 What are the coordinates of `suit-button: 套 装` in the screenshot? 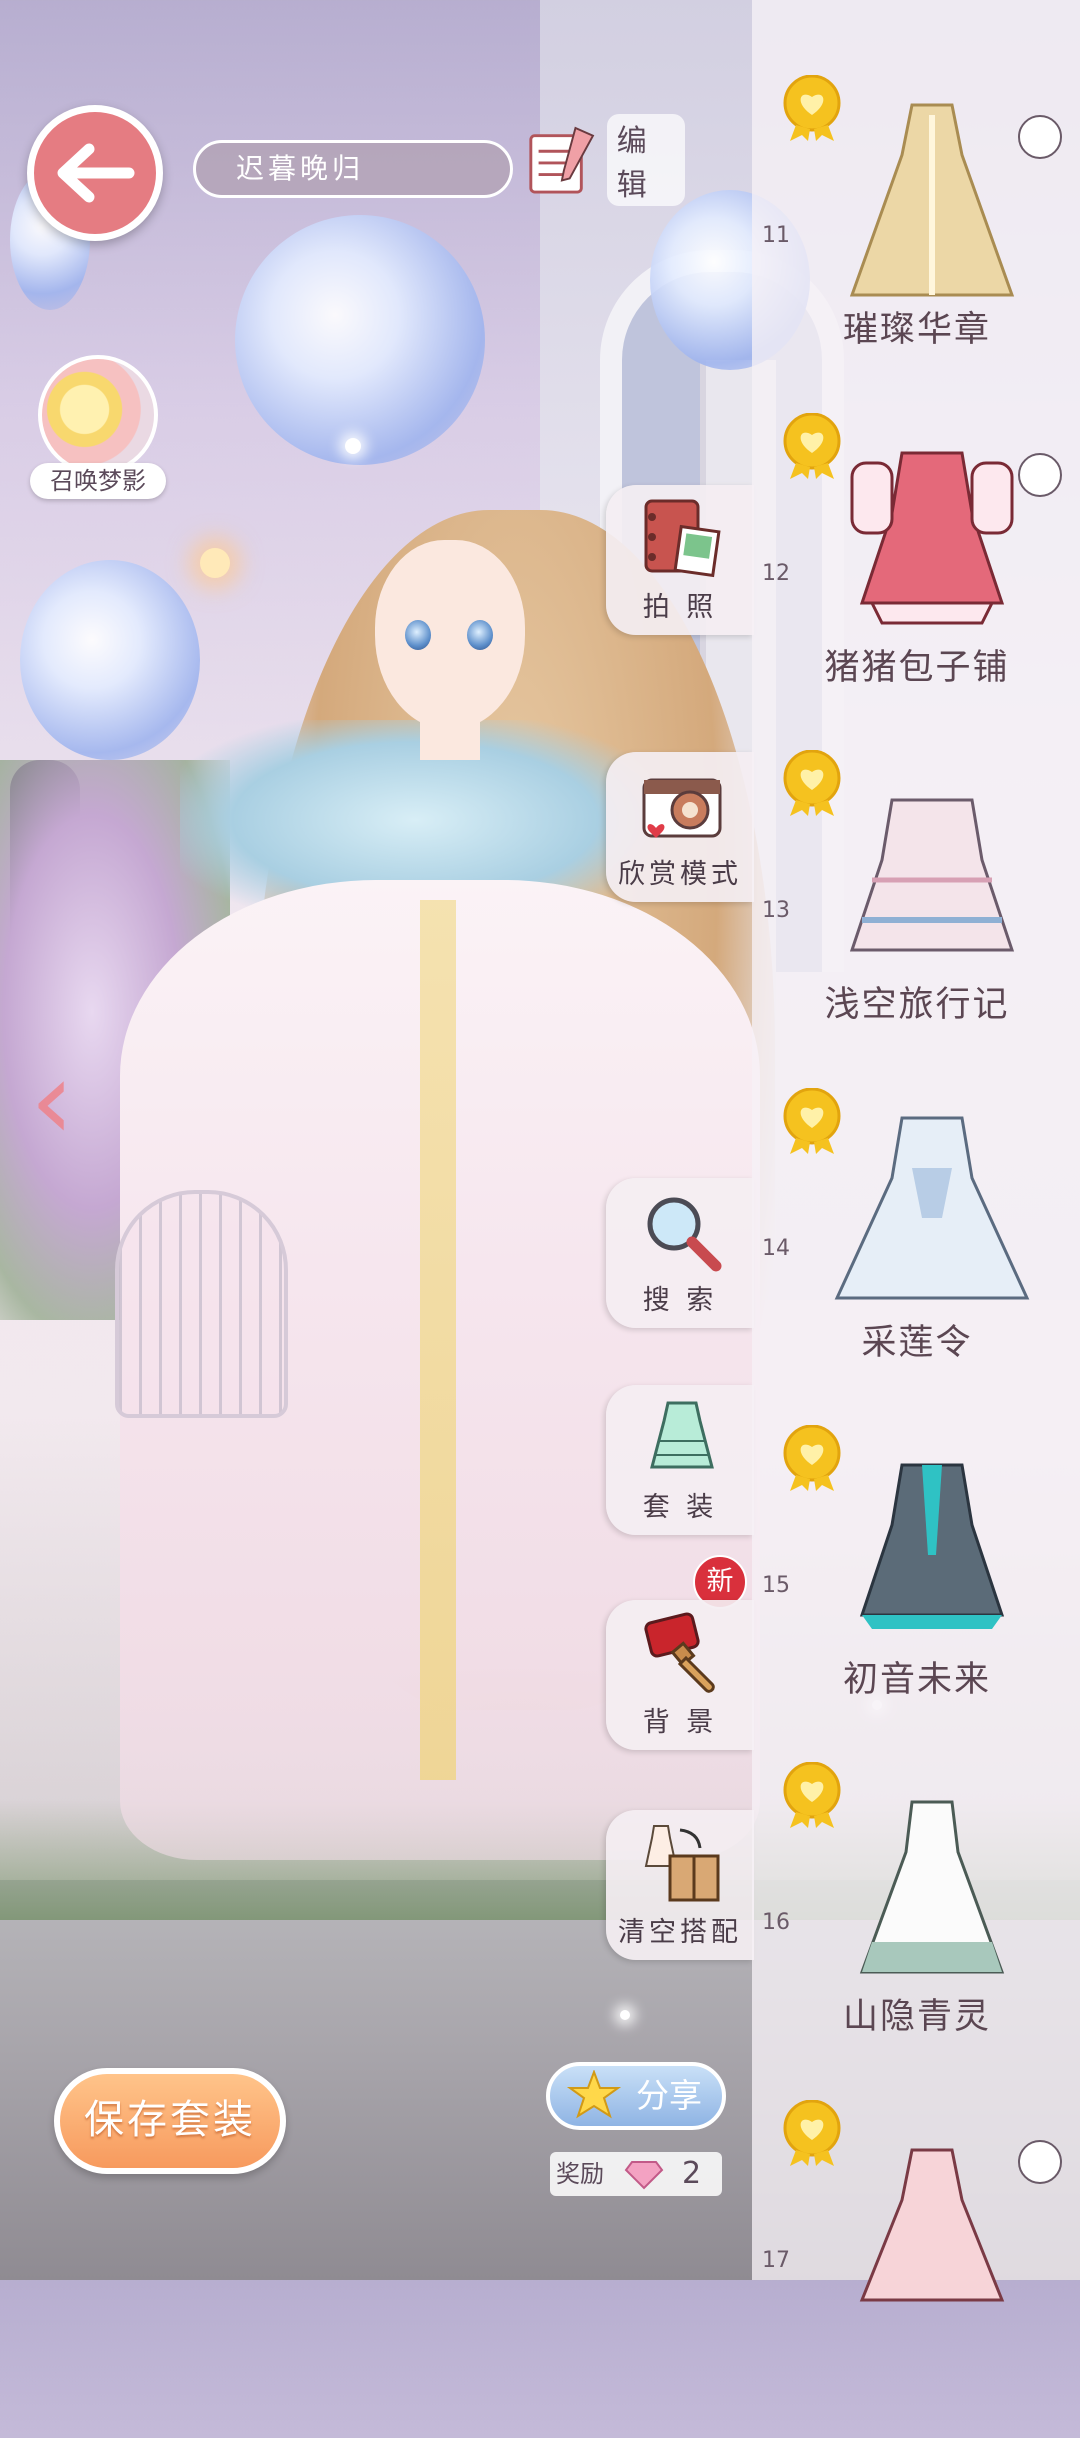 It's located at (680, 1460).